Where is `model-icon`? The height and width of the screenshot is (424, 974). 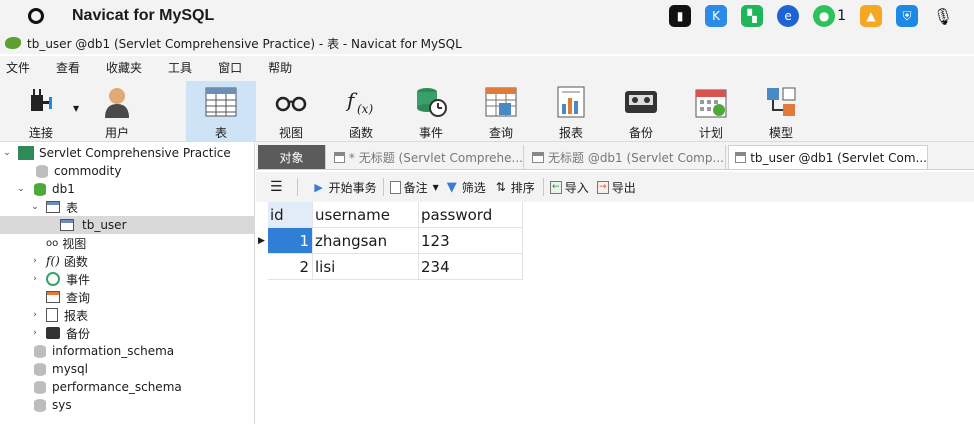 model-icon is located at coordinates (781, 101).